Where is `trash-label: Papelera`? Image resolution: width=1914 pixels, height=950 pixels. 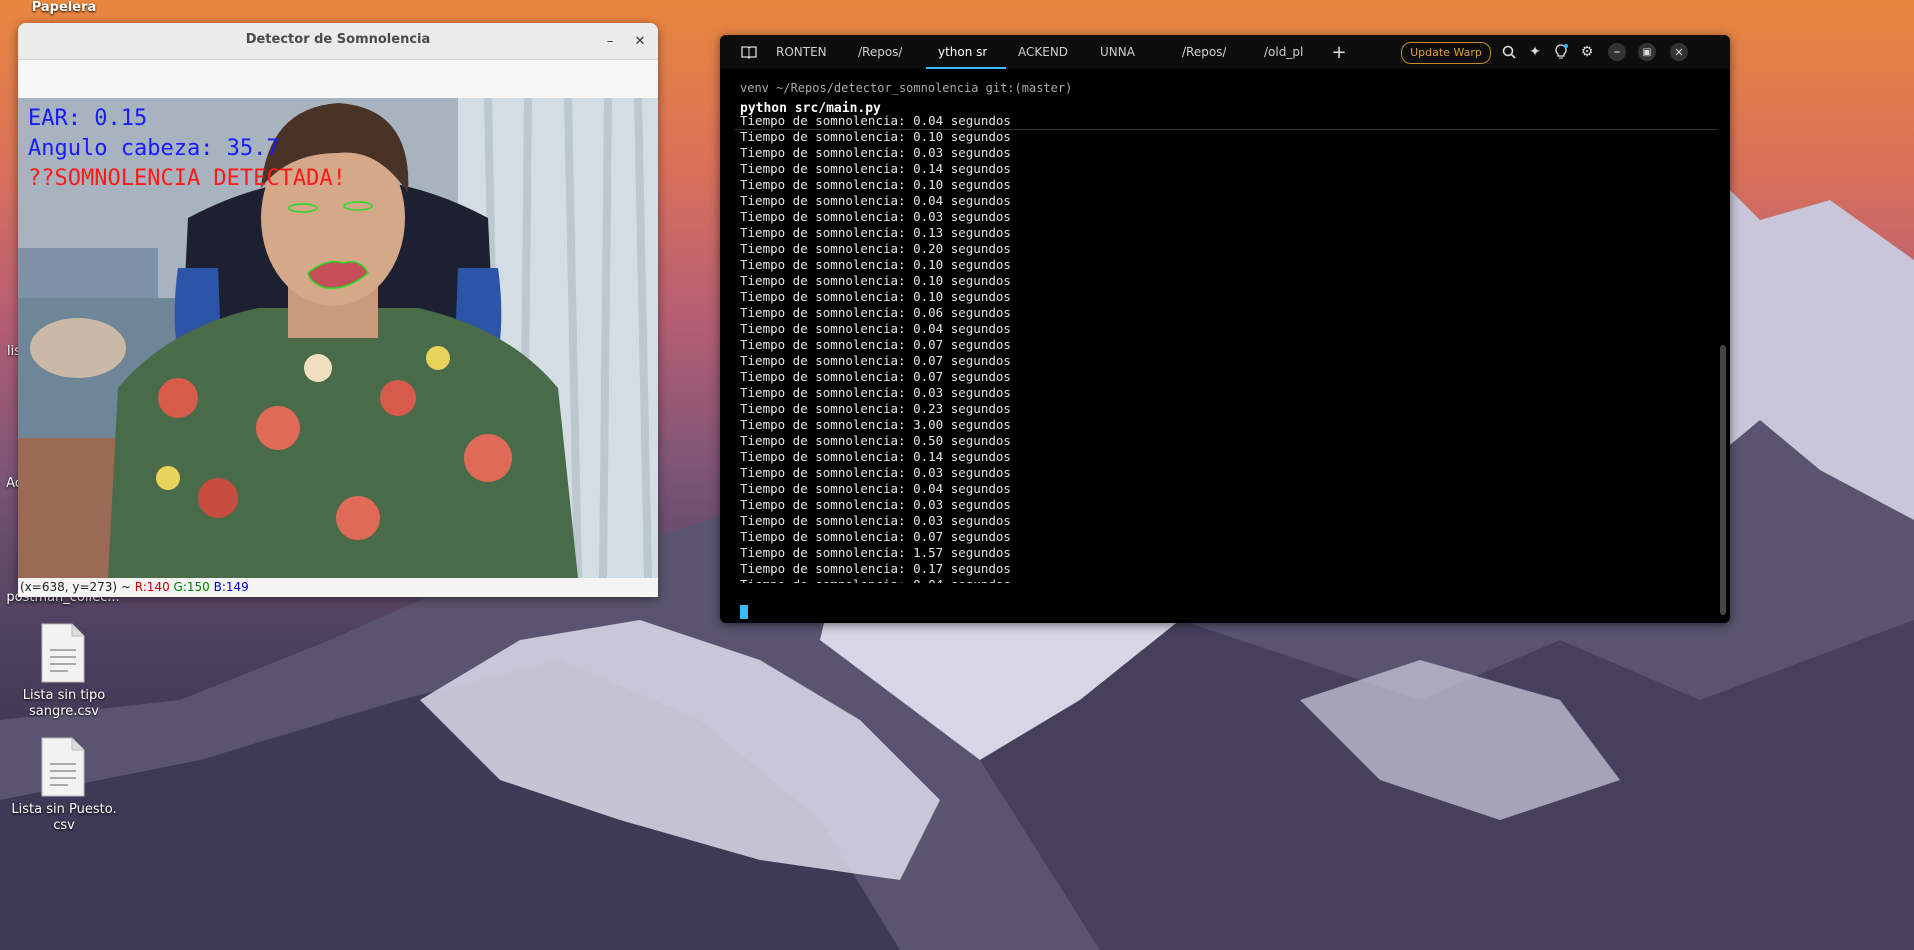 trash-label: Papelera is located at coordinates (64, 8).